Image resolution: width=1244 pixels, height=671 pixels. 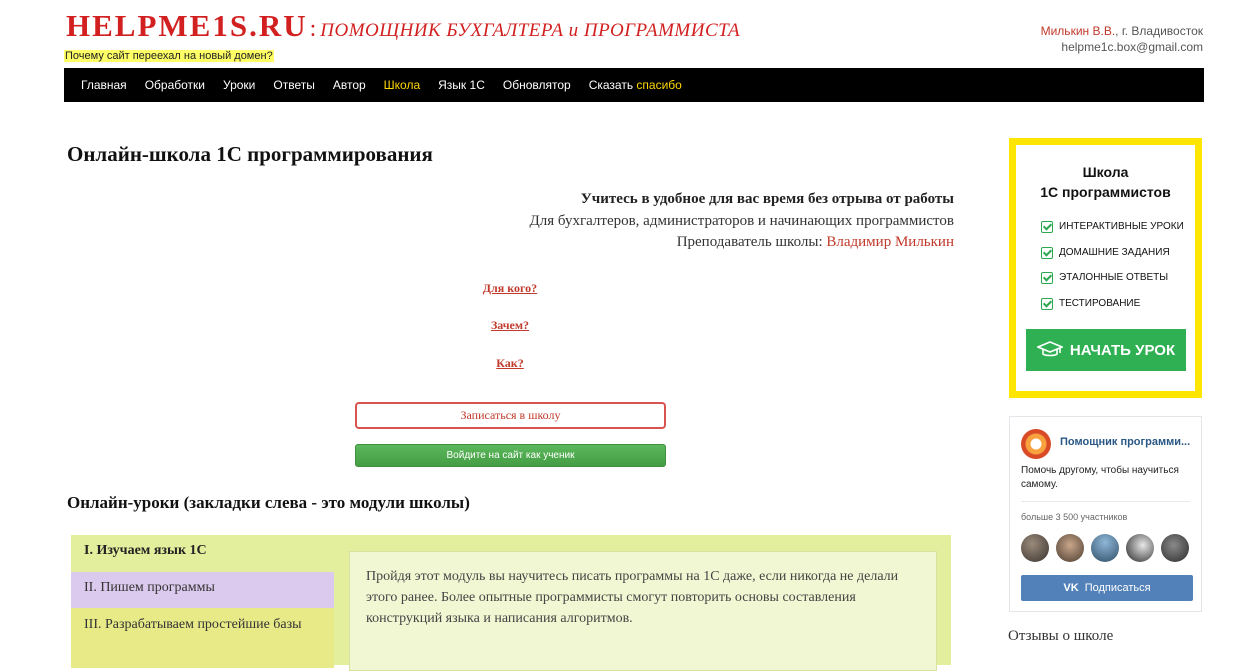 I want to click on teacher-label: Преподаватель школы:, so click(x=749, y=242).